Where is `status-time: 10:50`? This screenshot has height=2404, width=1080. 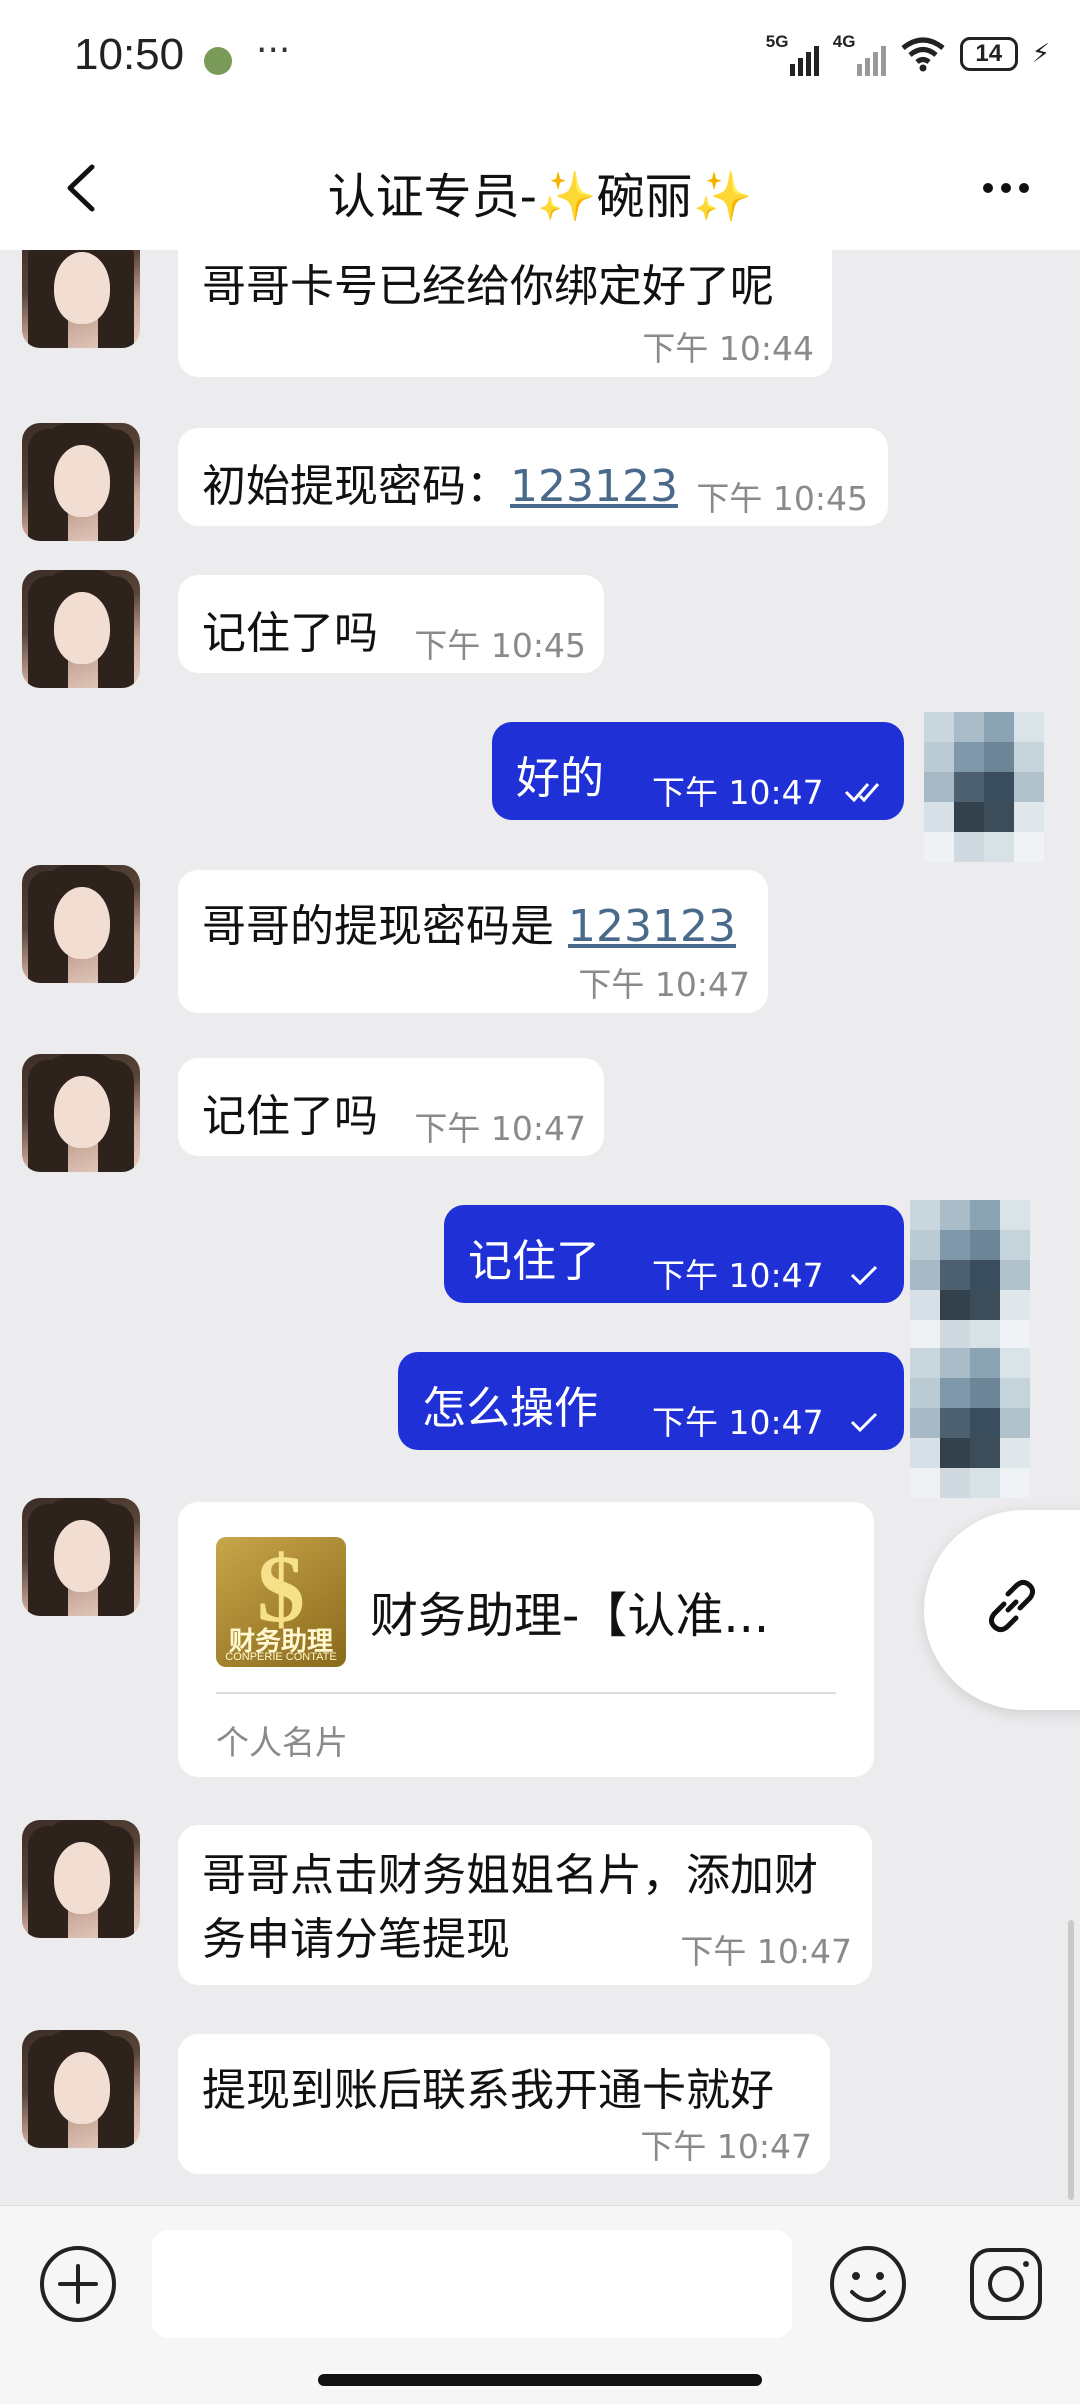
status-time: 10:50 is located at coordinates (129, 54).